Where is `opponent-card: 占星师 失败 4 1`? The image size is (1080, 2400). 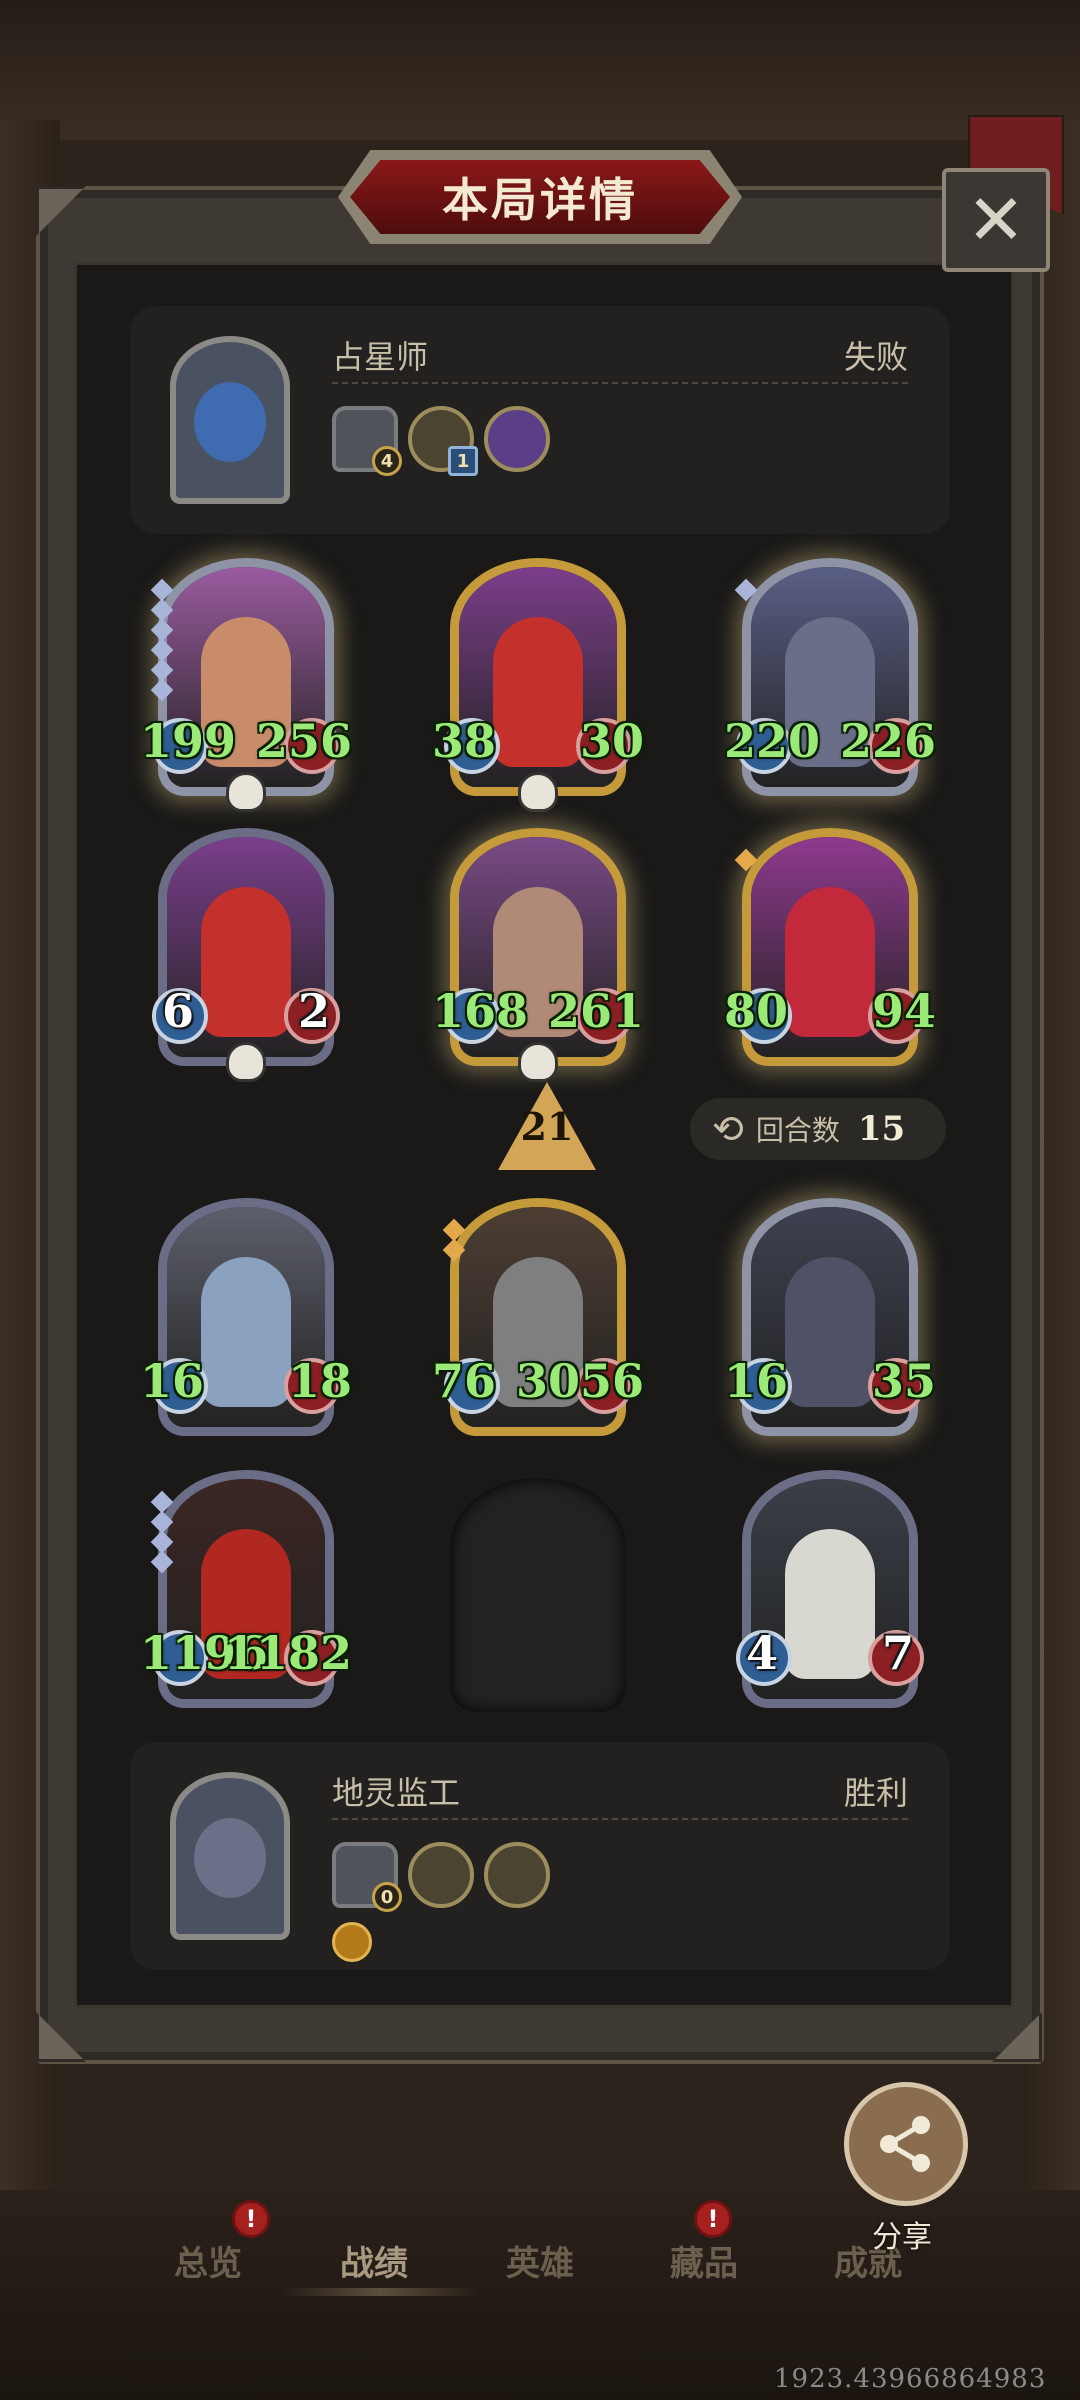 opponent-card: 占星师 失败 4 1 is located at coordinates (540, 420).